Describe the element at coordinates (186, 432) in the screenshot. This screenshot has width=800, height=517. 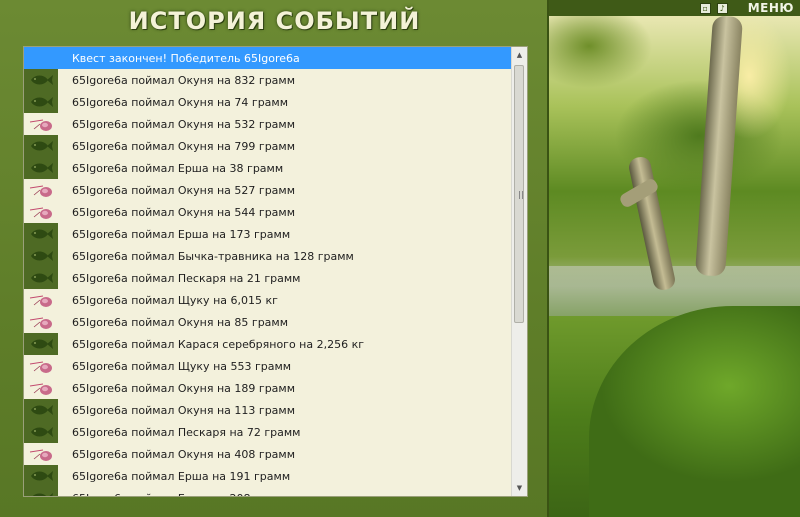
I see `event-text: 65Igore6a поймал Пескаря на 72 грамм` at that location.